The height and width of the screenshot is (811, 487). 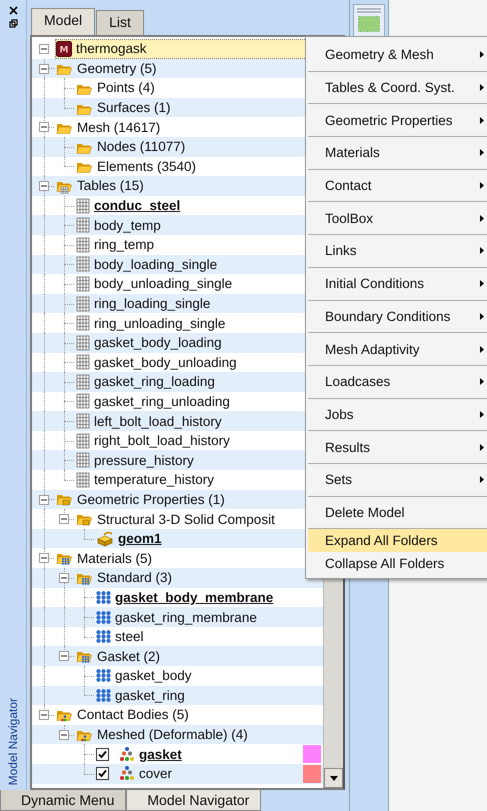 What do you see at coordinates (124, 244) in the screenshot?
I see `tree-item-label: ring_temp` at bounding box center [124, 244].